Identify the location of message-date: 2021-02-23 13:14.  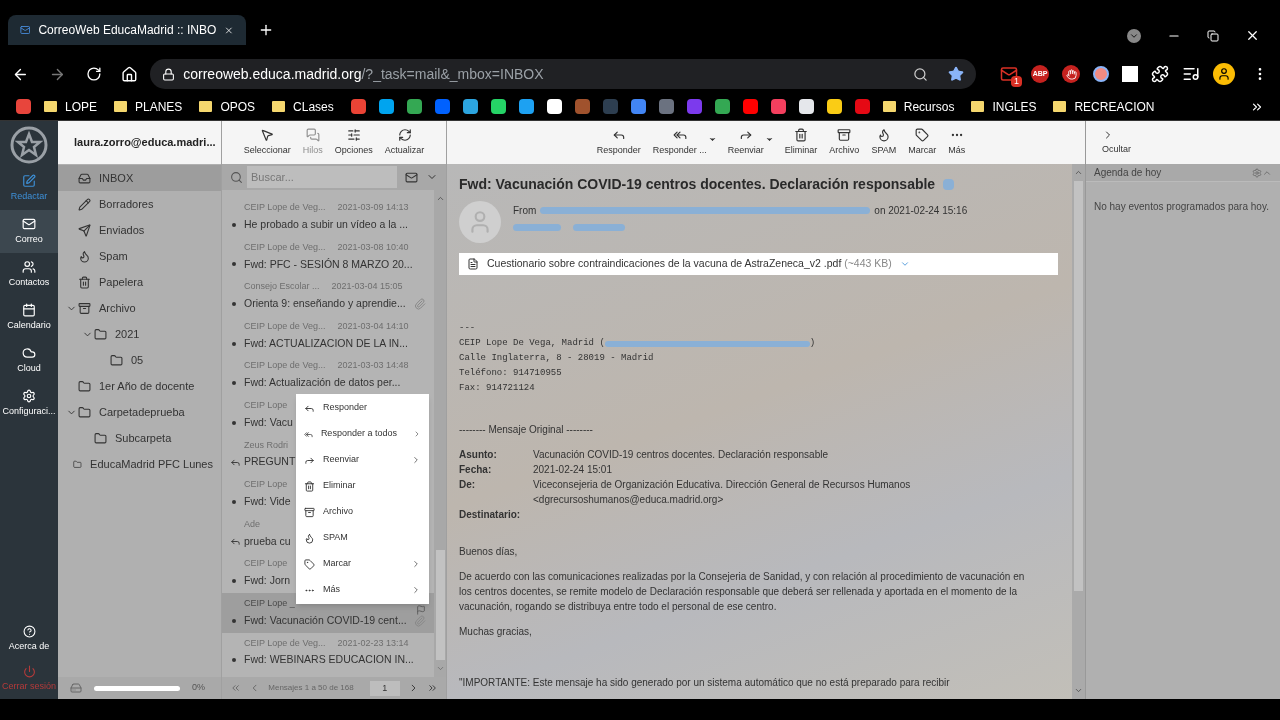
(373, 643).